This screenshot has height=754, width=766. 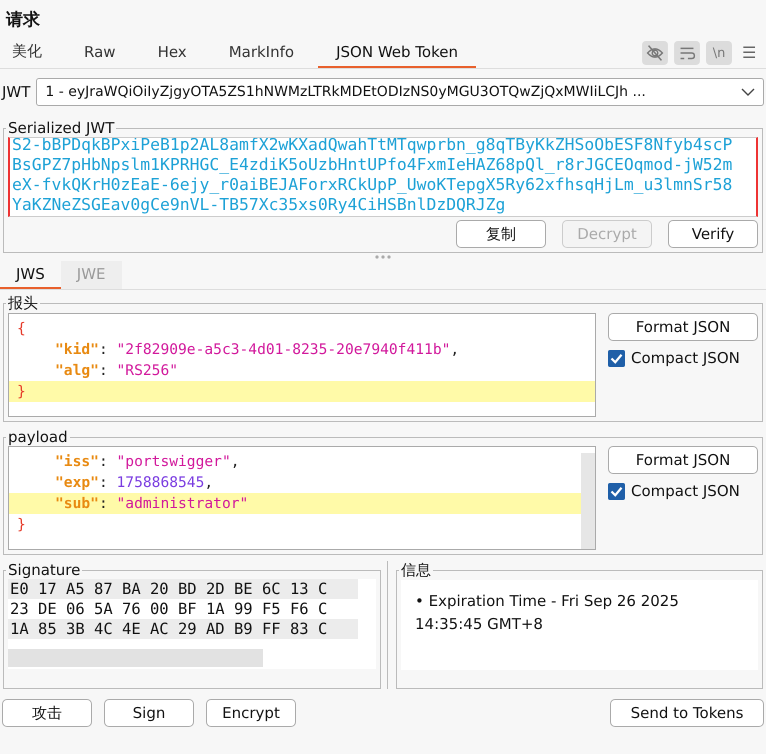 I want to click on action-button: Sign, so click(x=149, y=713).